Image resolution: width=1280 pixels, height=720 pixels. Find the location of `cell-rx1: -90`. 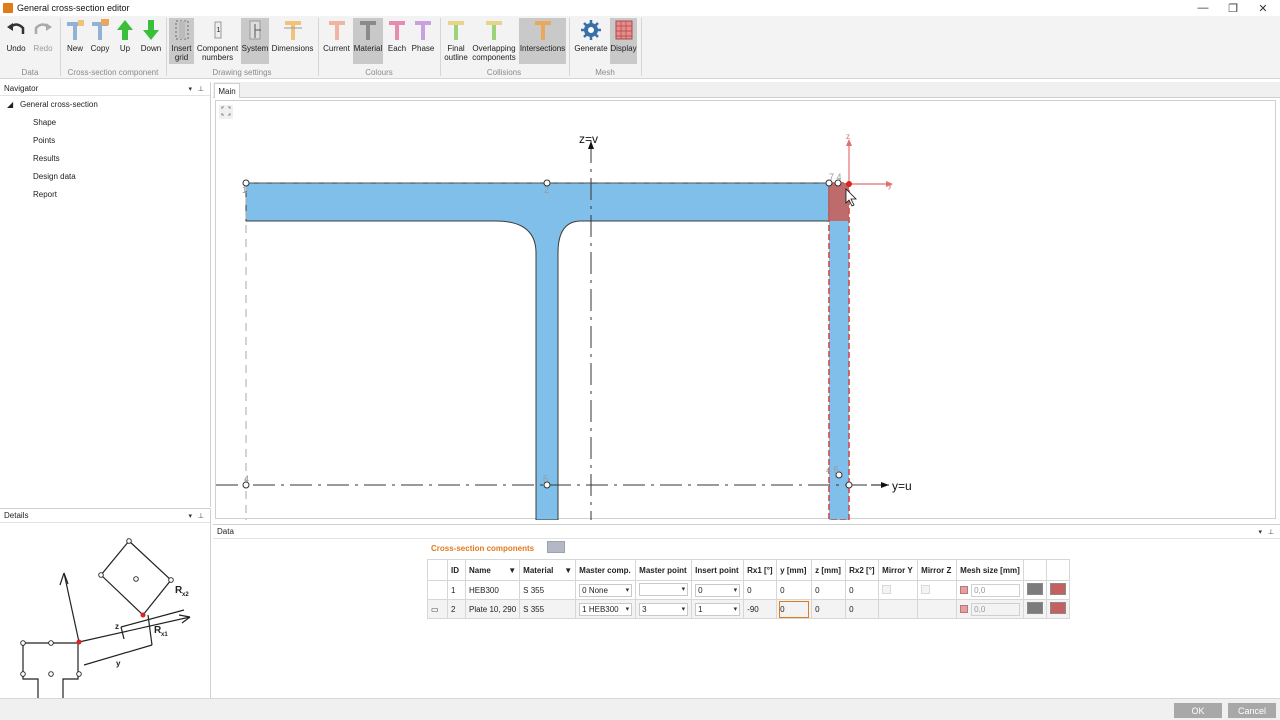

cell-rx1: -90 is located at coordinates (760, 609).